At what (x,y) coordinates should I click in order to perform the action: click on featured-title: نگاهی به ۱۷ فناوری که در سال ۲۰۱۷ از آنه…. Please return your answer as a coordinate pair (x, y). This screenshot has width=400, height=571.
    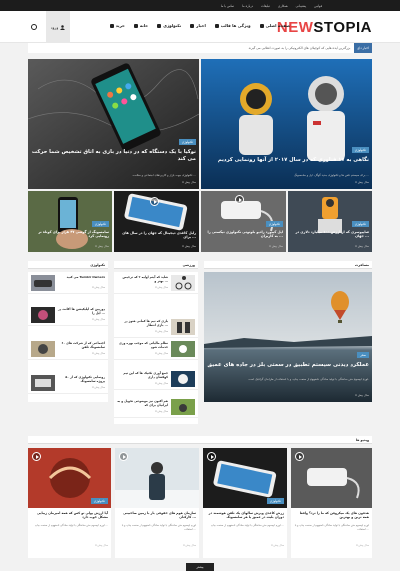
    Looking at the image, I should click on (286, 160).